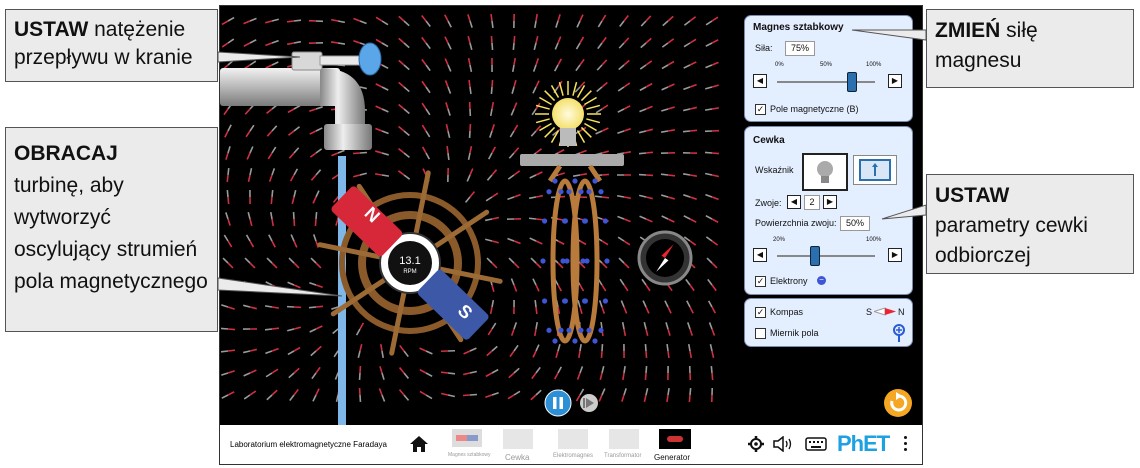 This screenshot has height=468, width=1140. I want to click on screen-tab-magnet: Magnes sztabkowy, so click(469, 445).